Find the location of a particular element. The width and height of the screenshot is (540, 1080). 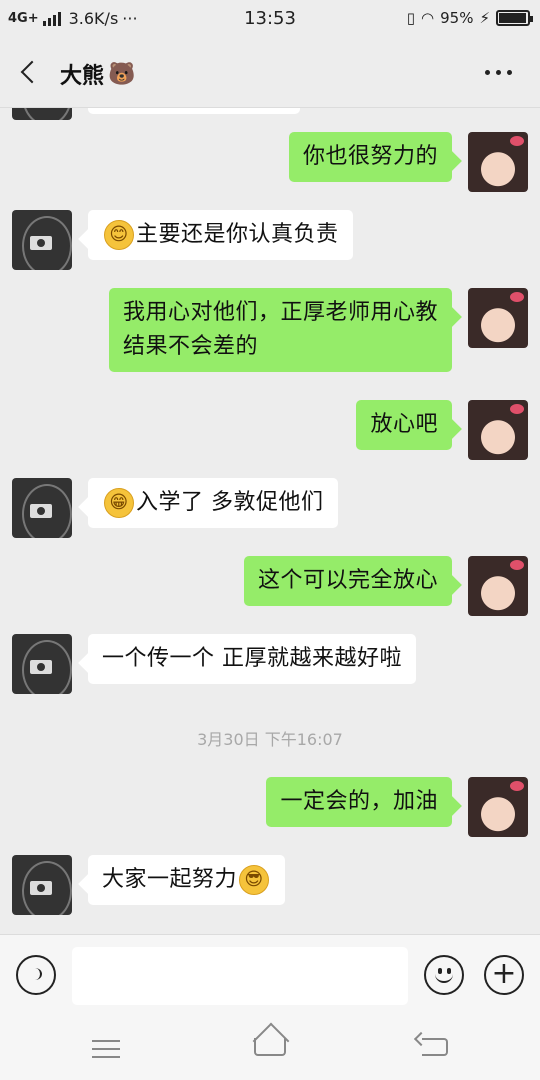

message-bubble: 这个可以完全放心 is located at coordinates (347, 581).